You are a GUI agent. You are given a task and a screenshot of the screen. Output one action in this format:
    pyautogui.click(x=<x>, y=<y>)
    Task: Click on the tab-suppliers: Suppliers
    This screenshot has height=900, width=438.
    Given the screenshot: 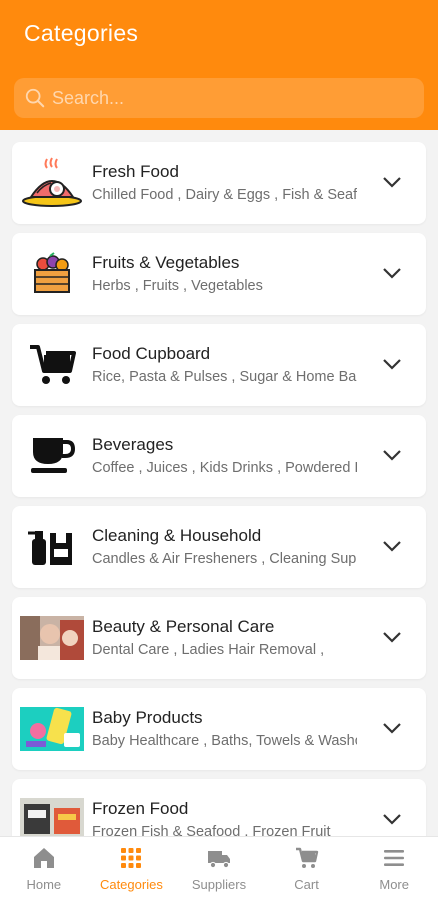 What is the action you would take?
    pyautogui.click(x=219, y=868)
    